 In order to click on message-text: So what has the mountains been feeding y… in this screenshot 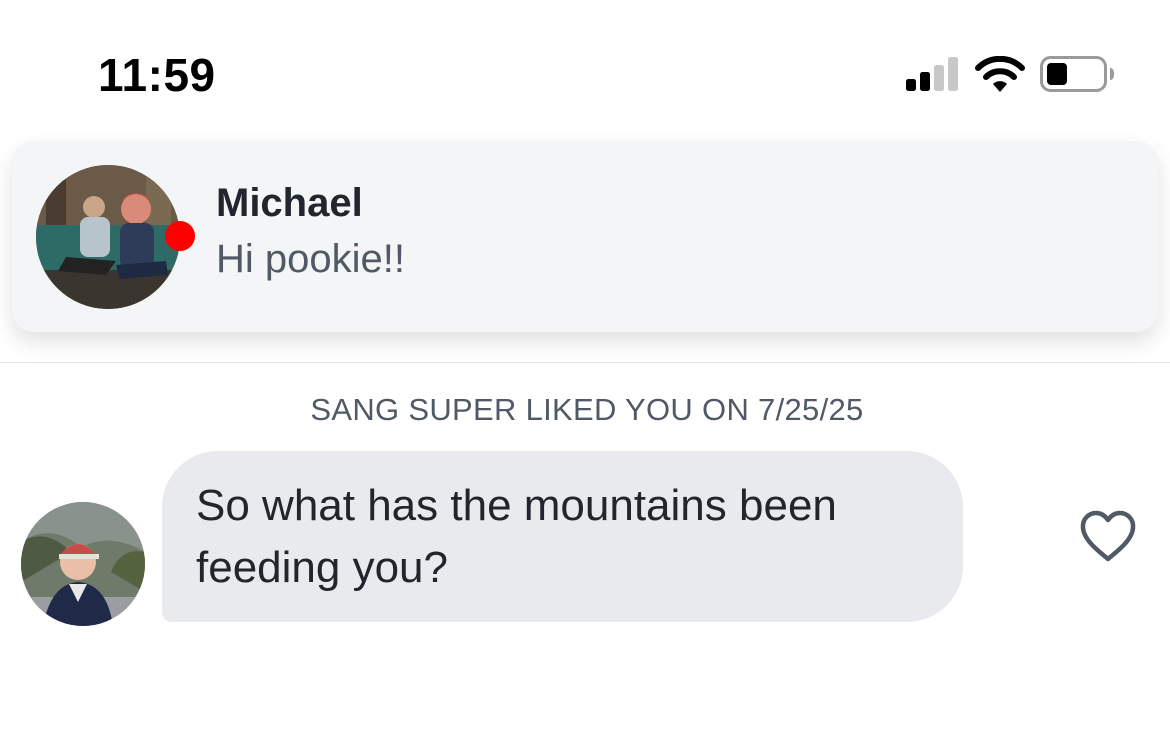, I will do `click(516, 536)`.